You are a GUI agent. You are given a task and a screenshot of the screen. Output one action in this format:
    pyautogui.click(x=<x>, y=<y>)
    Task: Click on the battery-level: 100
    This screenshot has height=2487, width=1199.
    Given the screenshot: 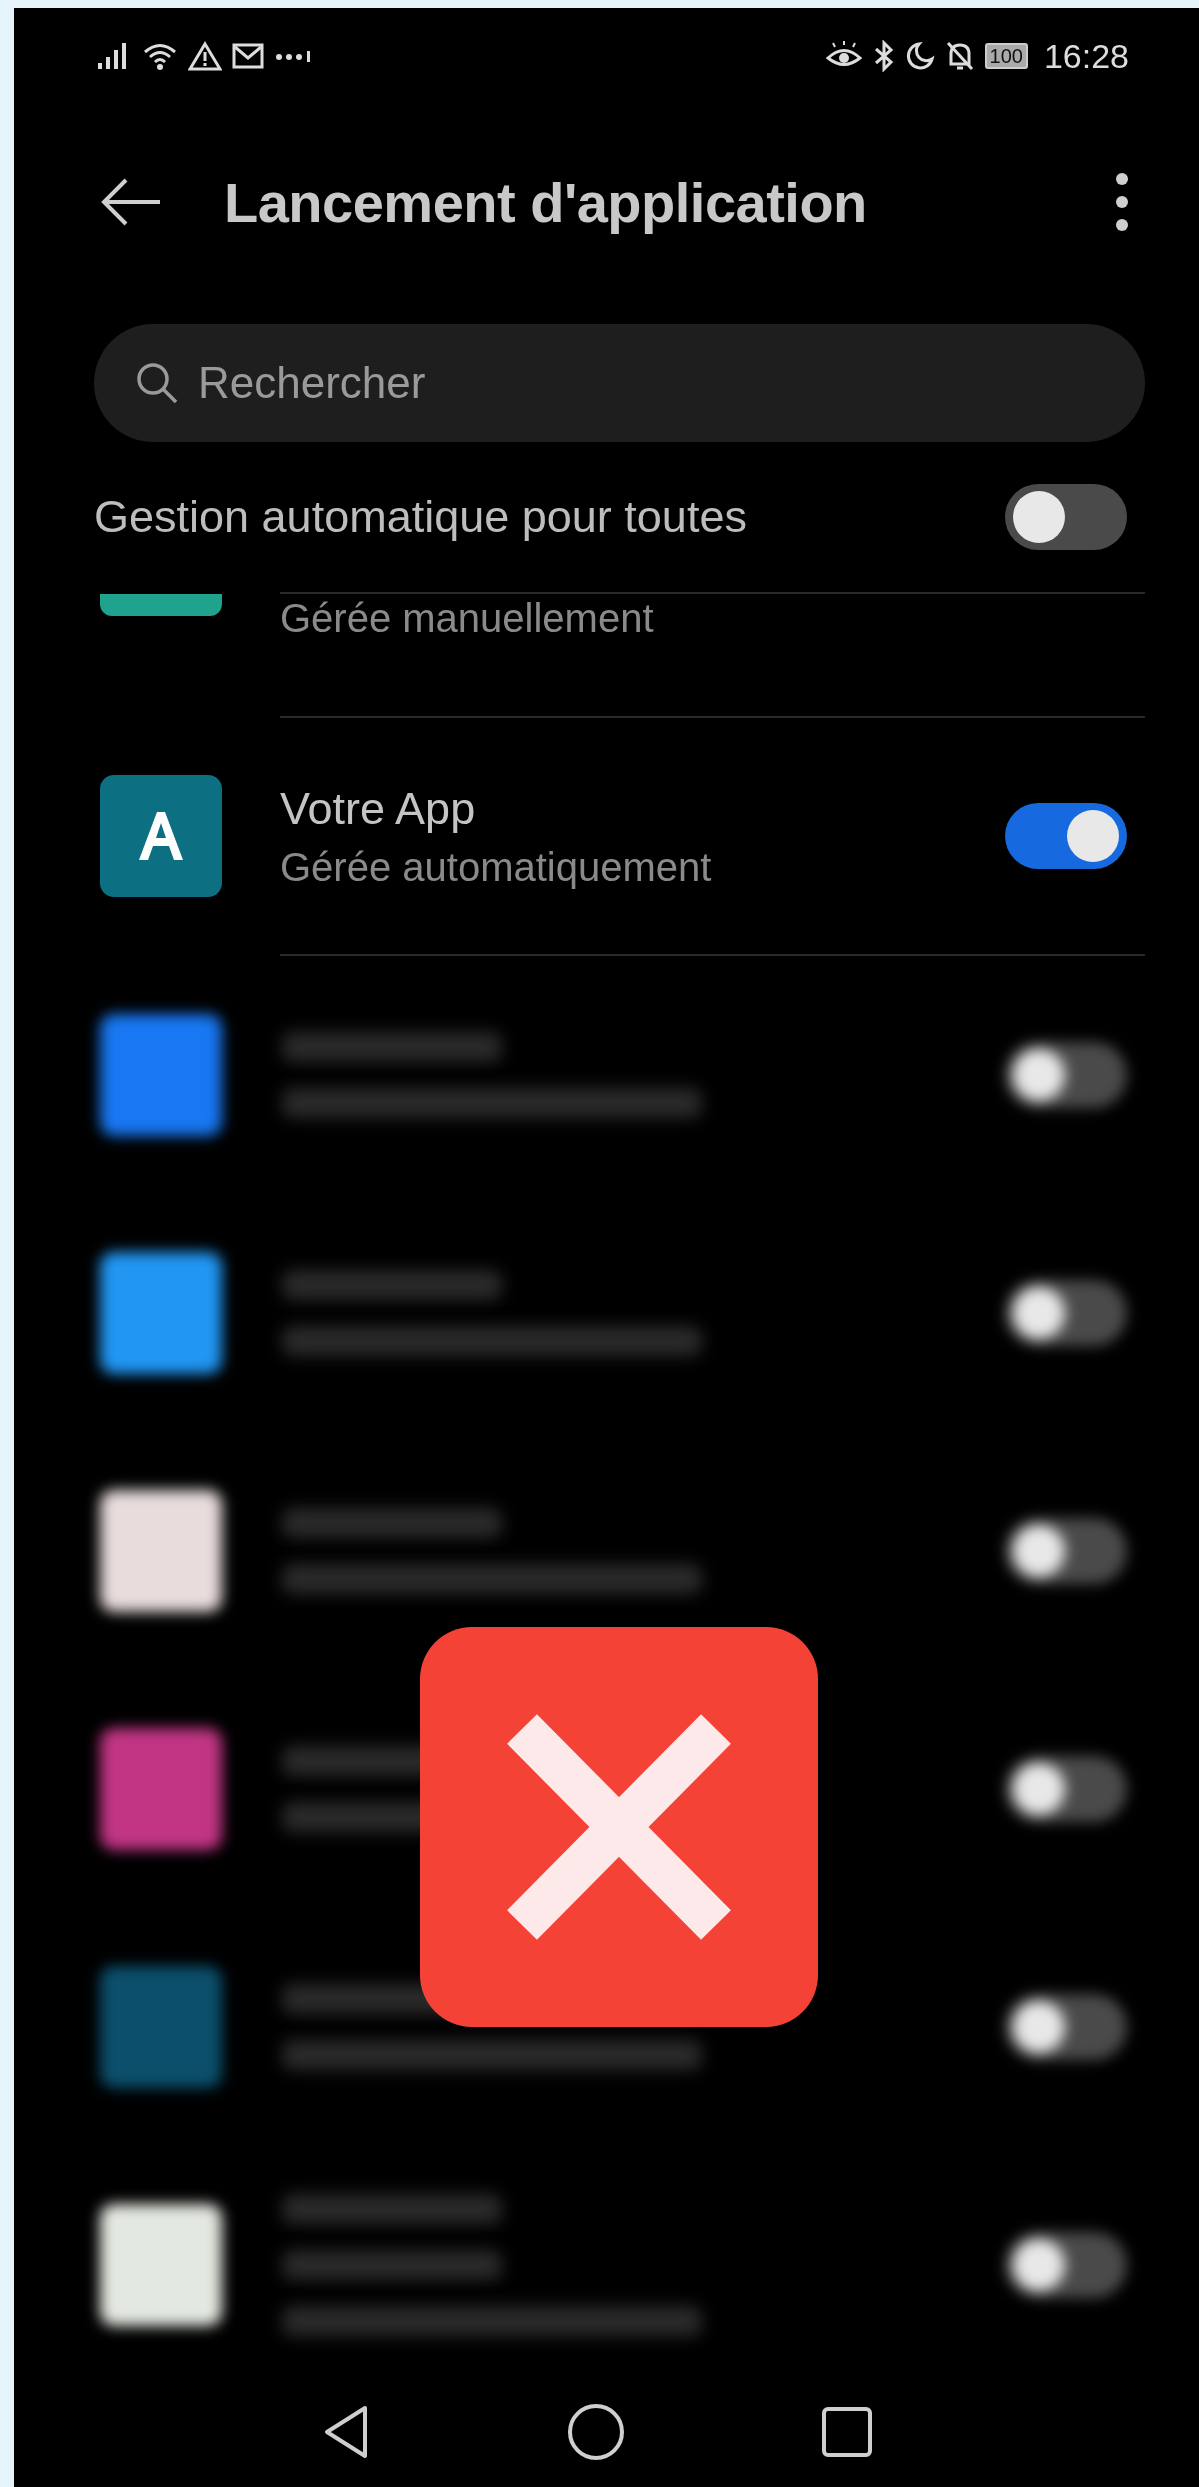 What is the action you would take?
    pyautogui.click(x=1006, y=56)
    